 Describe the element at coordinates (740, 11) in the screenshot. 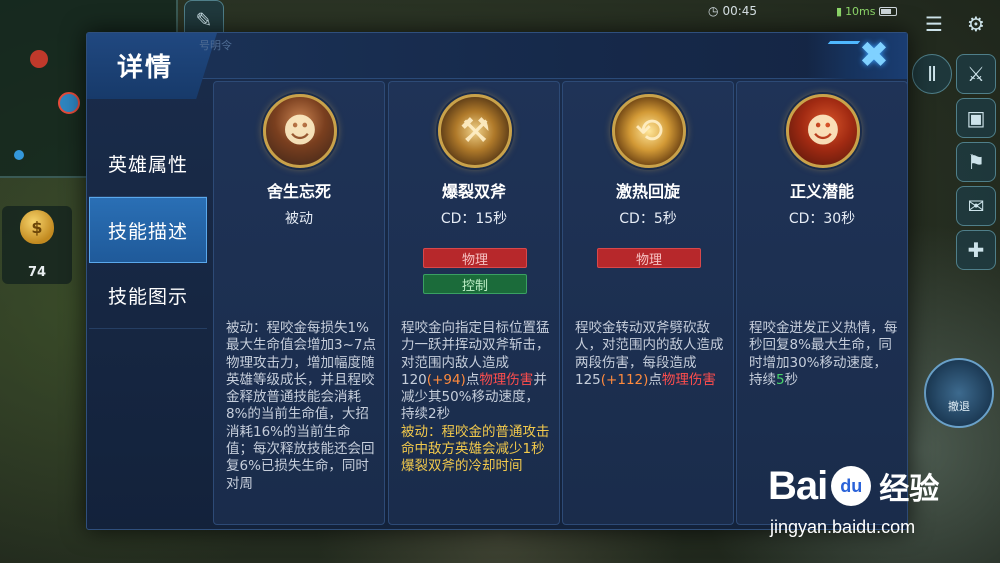

I see `match-time: 00:45` at that location.